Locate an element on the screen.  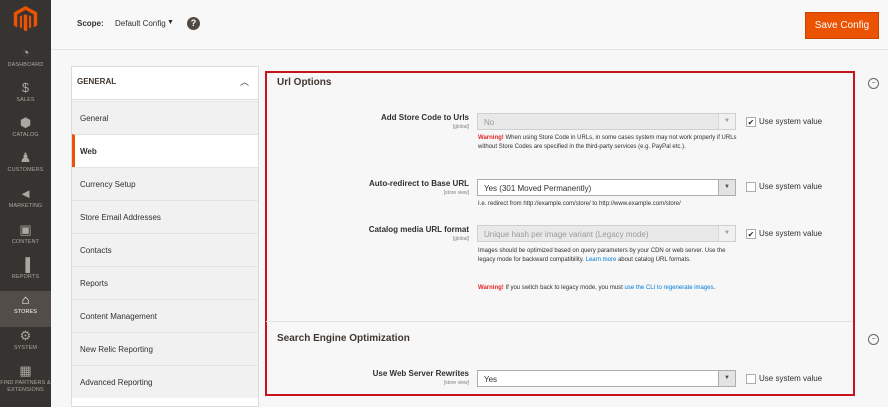
nav-item-customers: ♟ Customers is located at coordinates (25, 167).